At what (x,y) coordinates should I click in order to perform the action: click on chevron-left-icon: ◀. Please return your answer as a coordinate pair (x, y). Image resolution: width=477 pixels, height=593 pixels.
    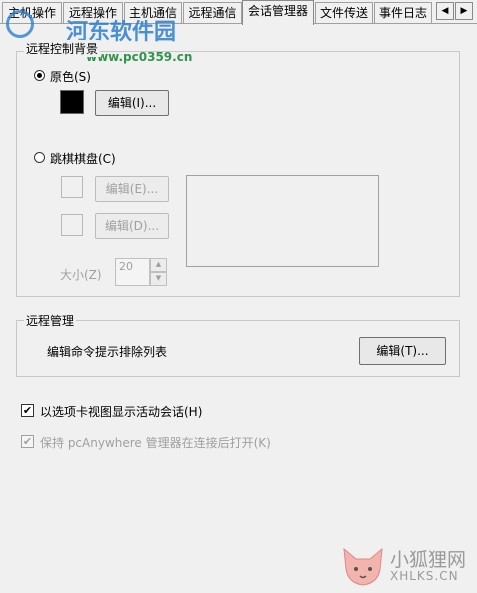
    Looking at the image, I should click on (445, 11).